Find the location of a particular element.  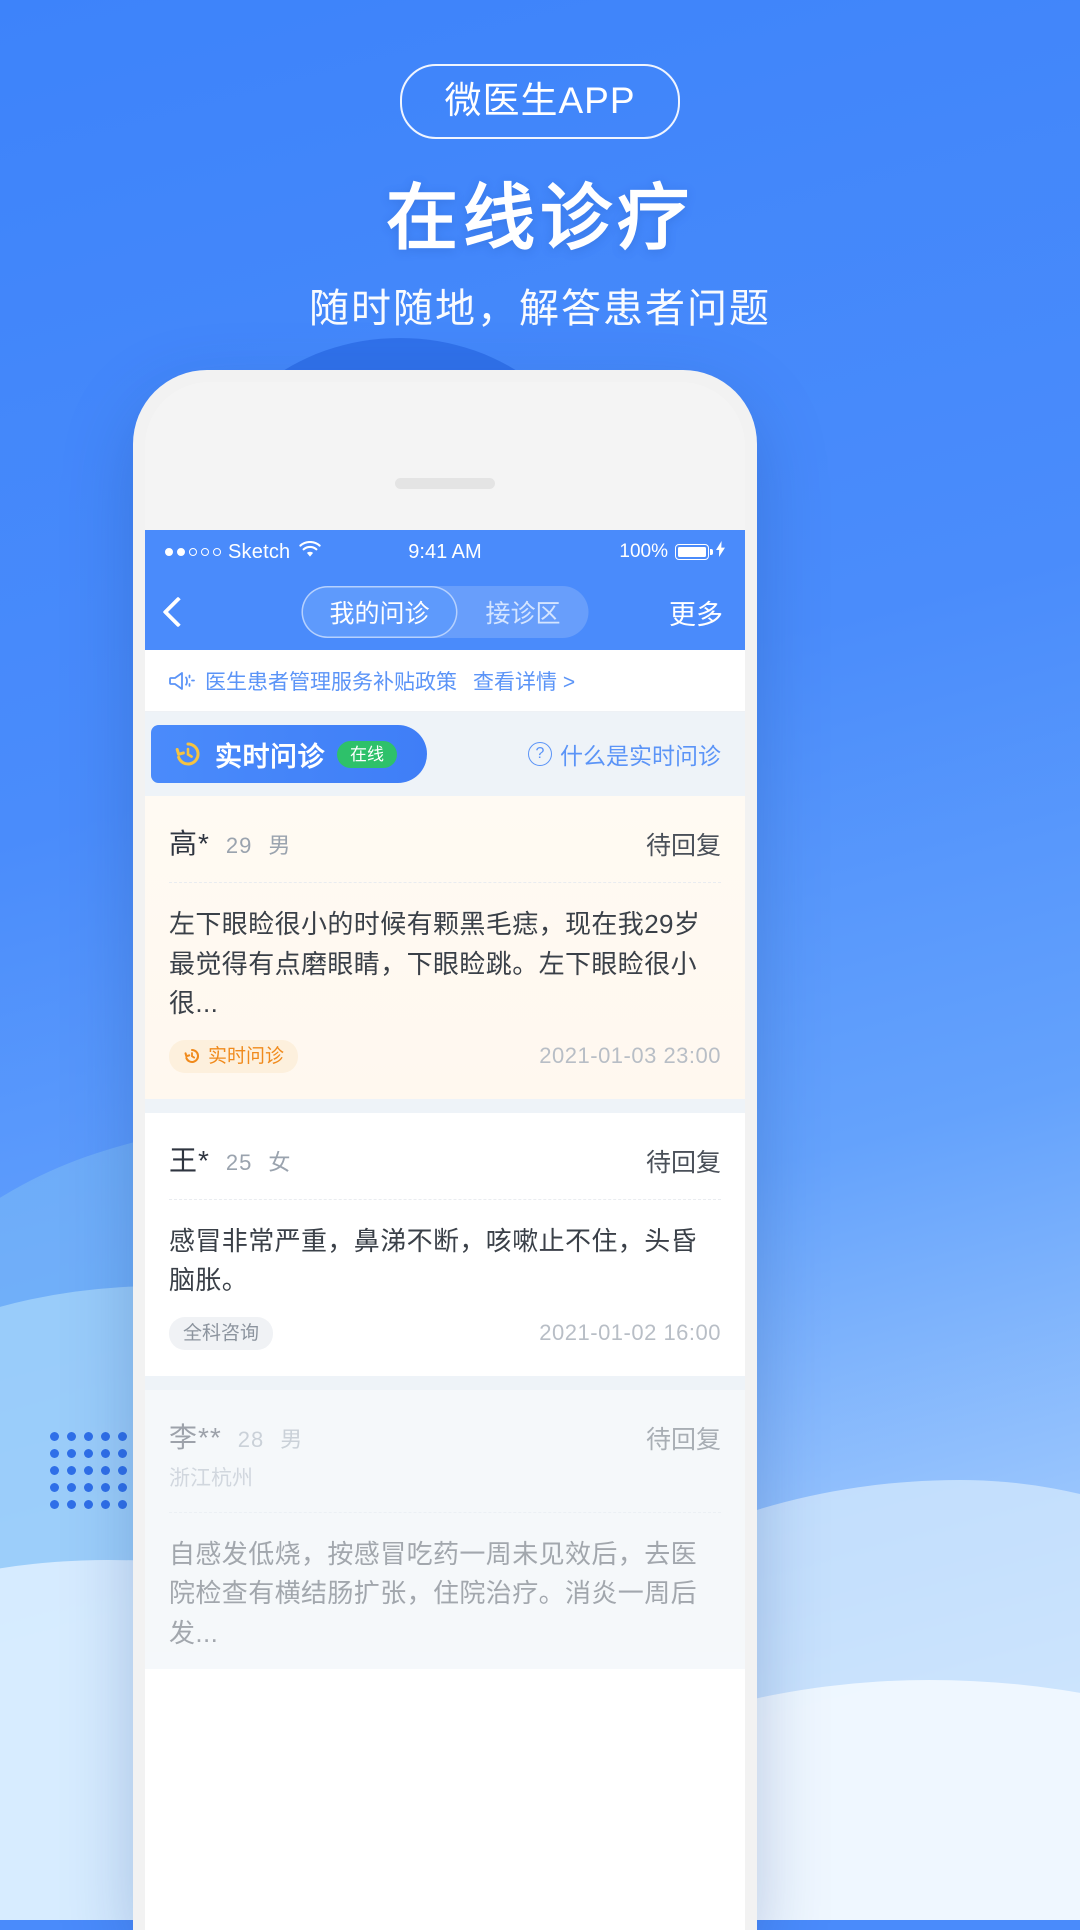

question-circle-icon: ? is located at coordinates (540, 754).